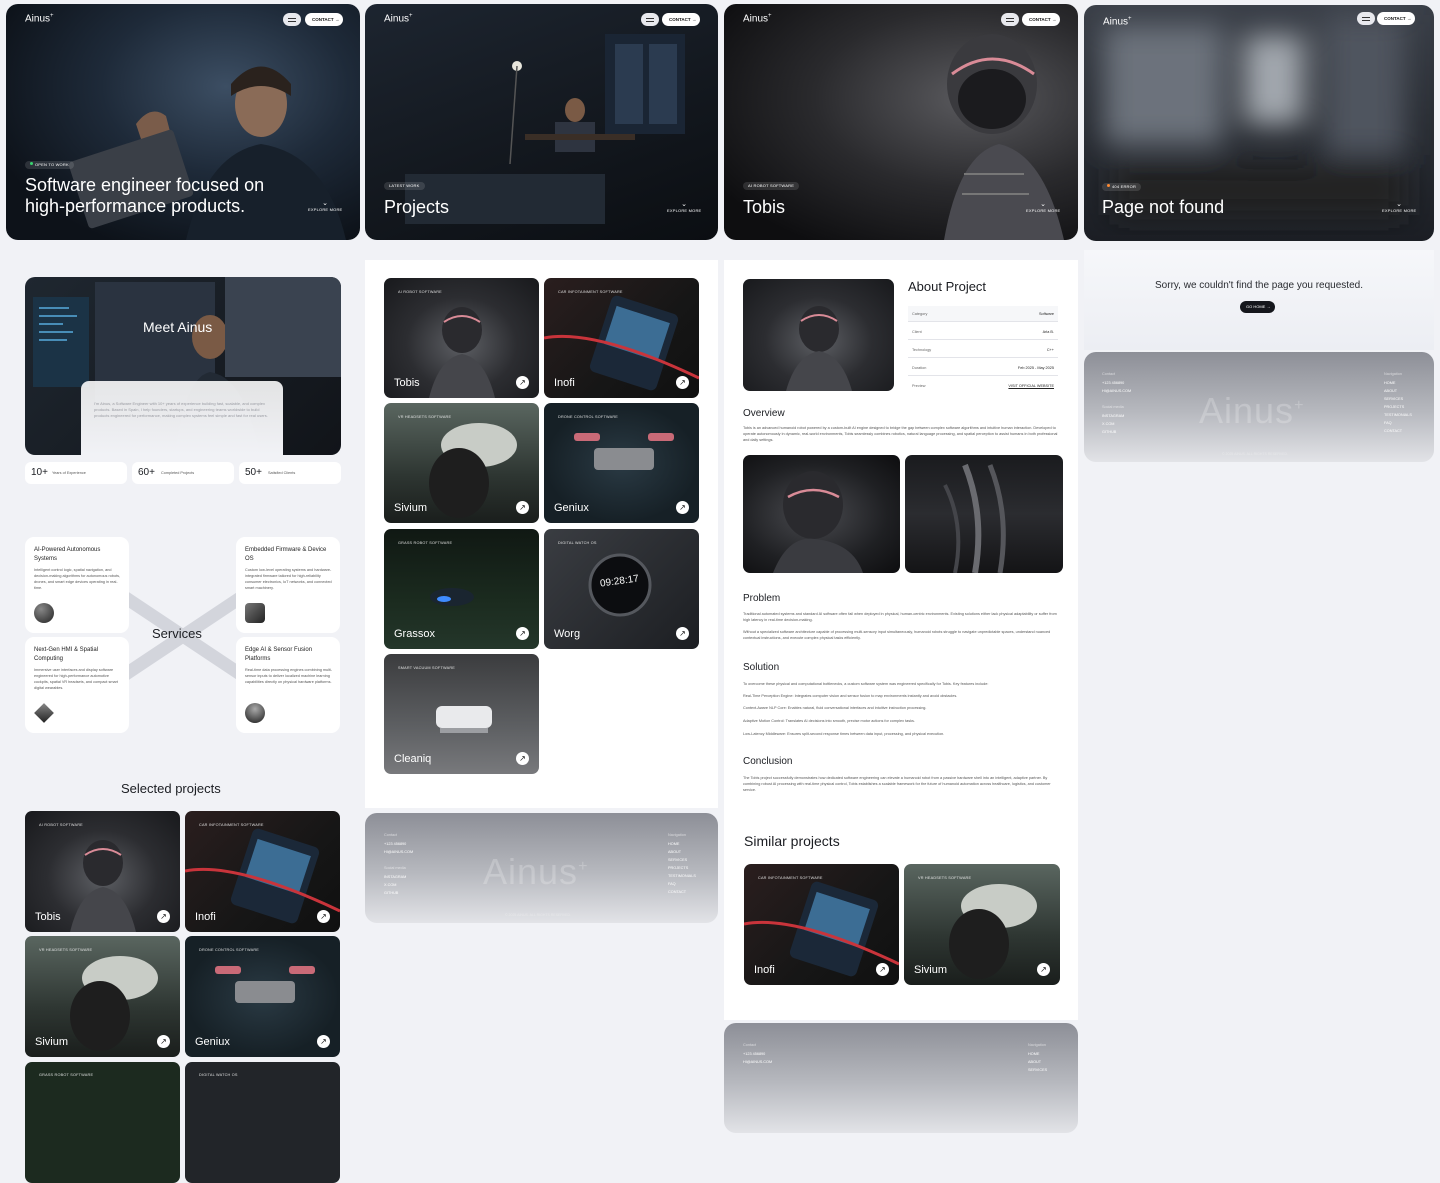  I want to click on hero-title: Page not found, so click(1163, 207).